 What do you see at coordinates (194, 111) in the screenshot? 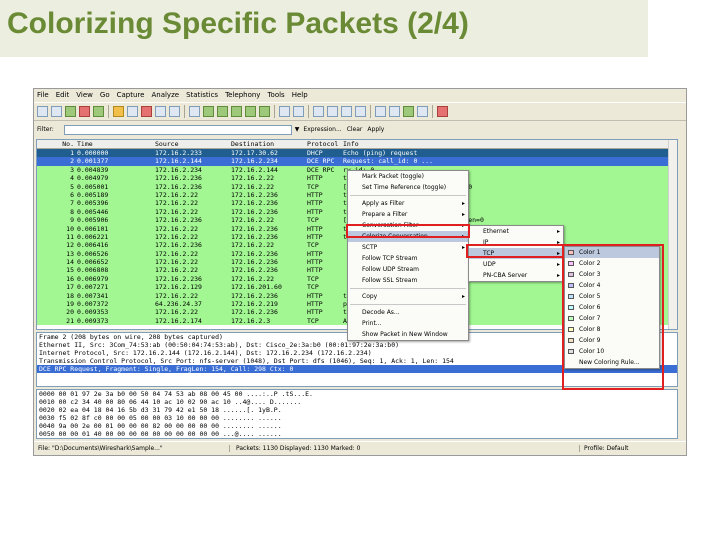
I see `find-packet-icon` at bounding box center [194, 111].